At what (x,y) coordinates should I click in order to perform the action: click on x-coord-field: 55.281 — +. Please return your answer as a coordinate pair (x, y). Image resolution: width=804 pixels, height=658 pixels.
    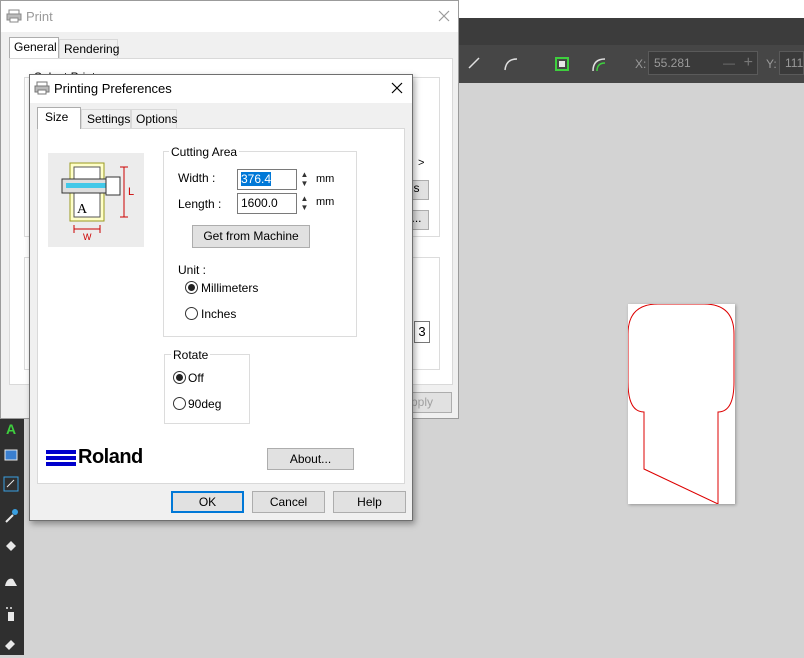
    Looking at the image, I should click on (703, 63).